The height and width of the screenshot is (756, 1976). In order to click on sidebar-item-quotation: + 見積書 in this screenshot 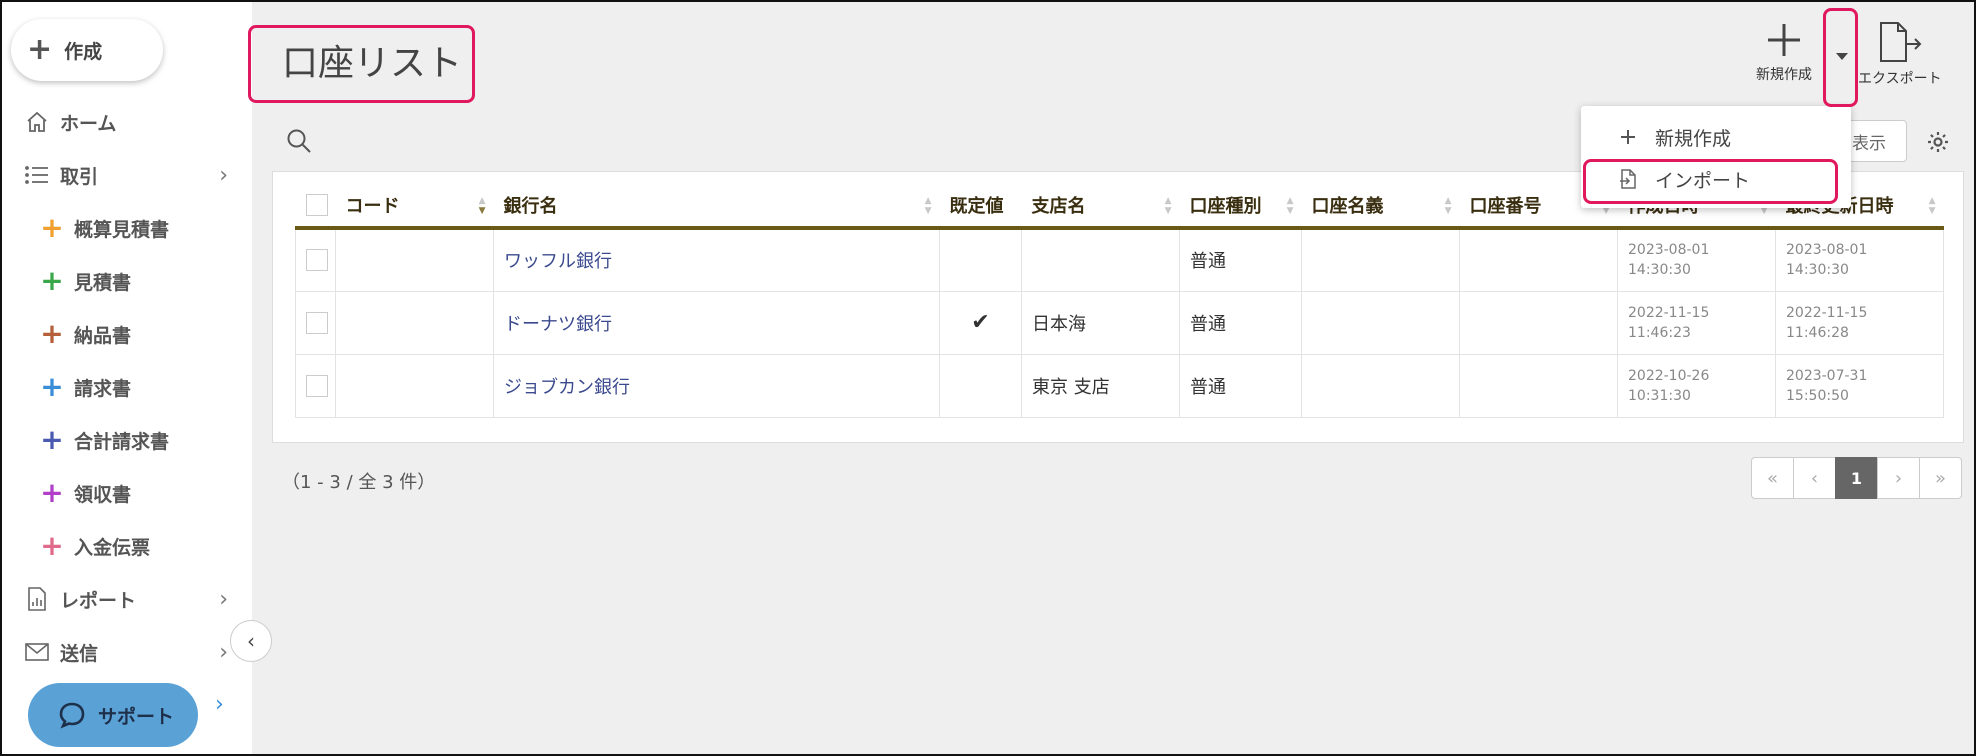, I will do `click(127, 281)`.